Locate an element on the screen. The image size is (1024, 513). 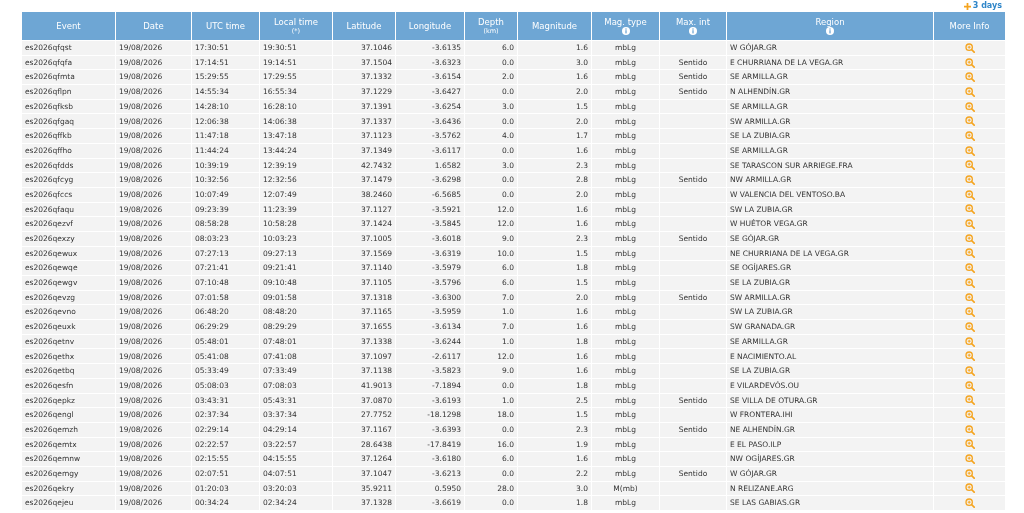
column-header: Max. int is located at coordinates (693, 22).